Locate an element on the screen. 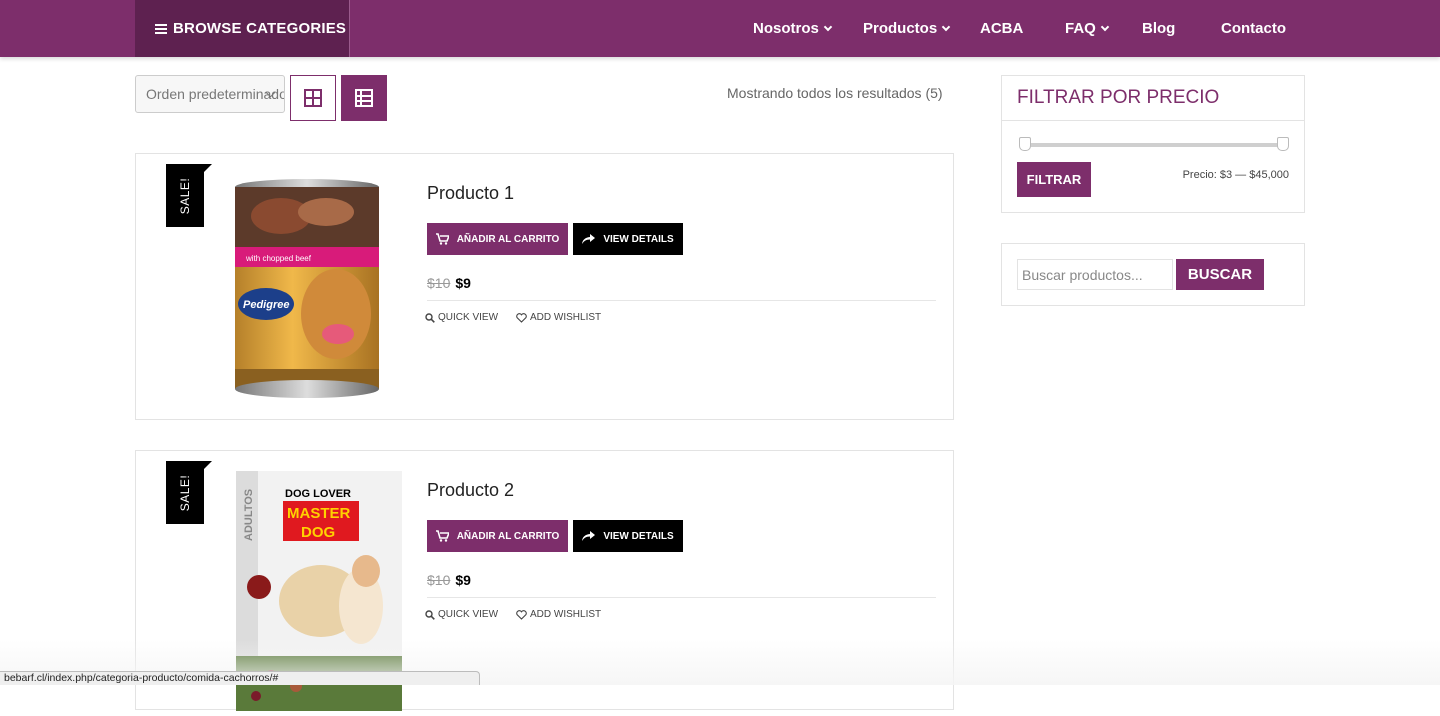  nav-label: Productos is located at coordinates (900, 28).